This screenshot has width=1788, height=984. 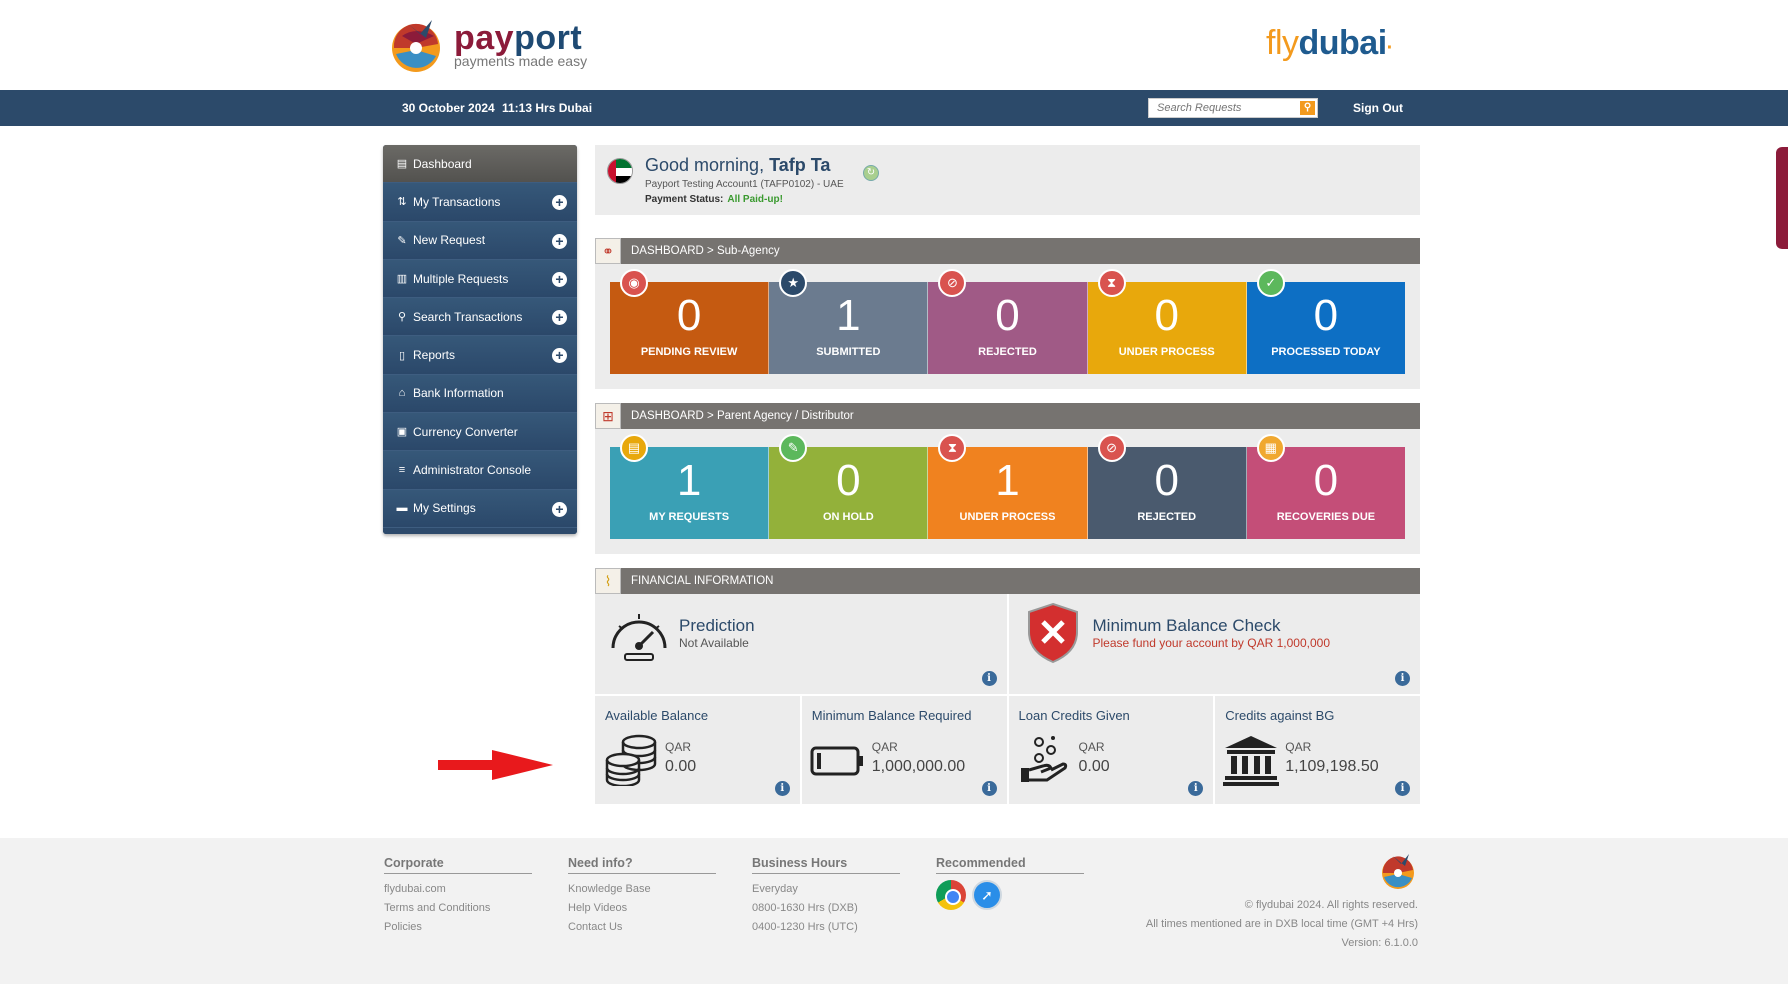 I want to click on briefcase-icon: ▬, so click(x=402, y=508).